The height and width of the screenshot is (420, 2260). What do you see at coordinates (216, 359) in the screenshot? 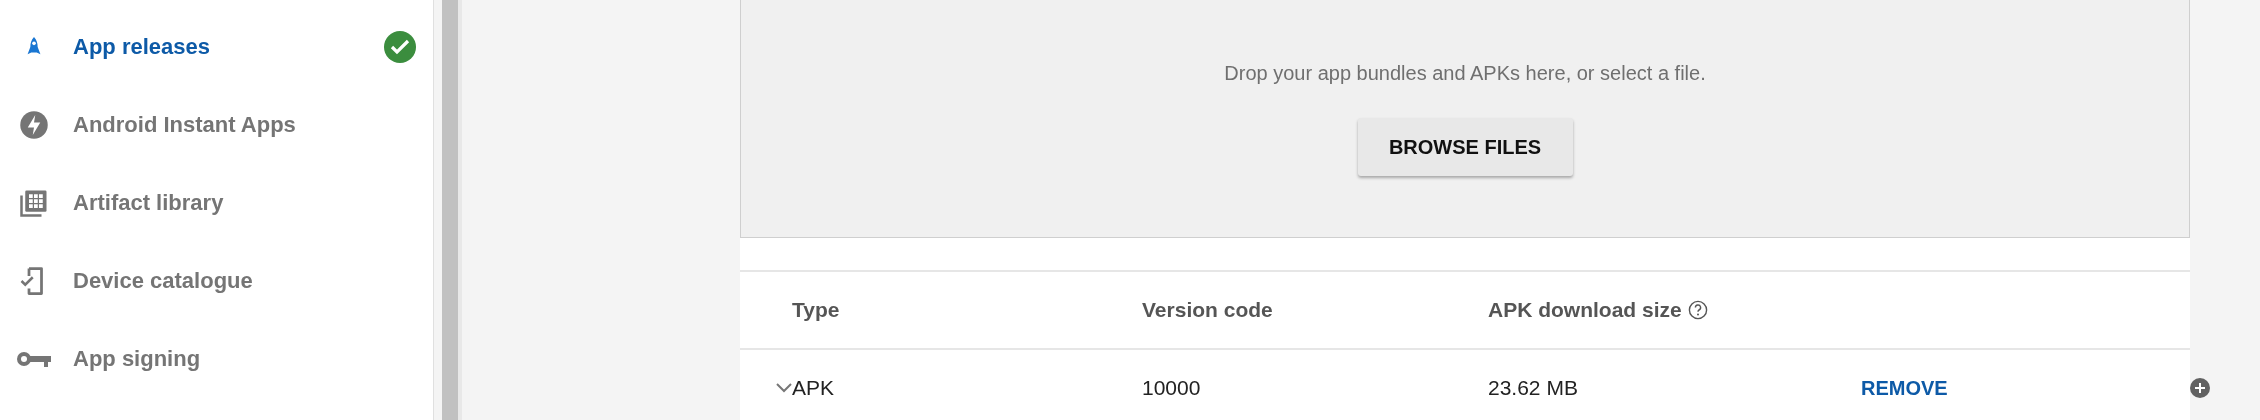
I see `sidebar-item: App signing` at bounding box center [216, 359].